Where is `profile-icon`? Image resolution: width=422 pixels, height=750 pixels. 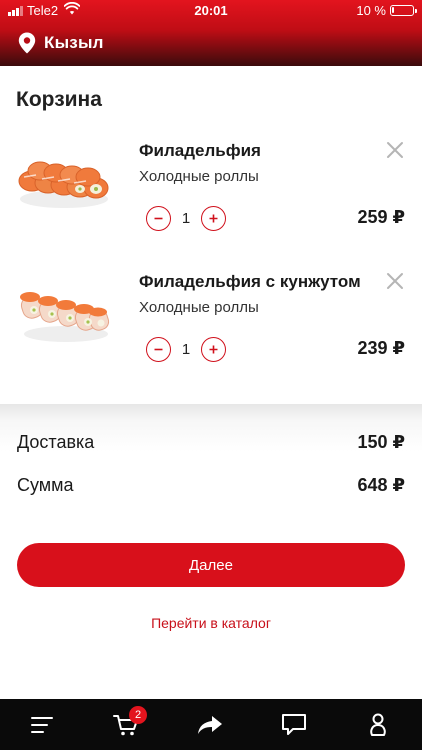 profile-icon is located at coordinates (378, 724).